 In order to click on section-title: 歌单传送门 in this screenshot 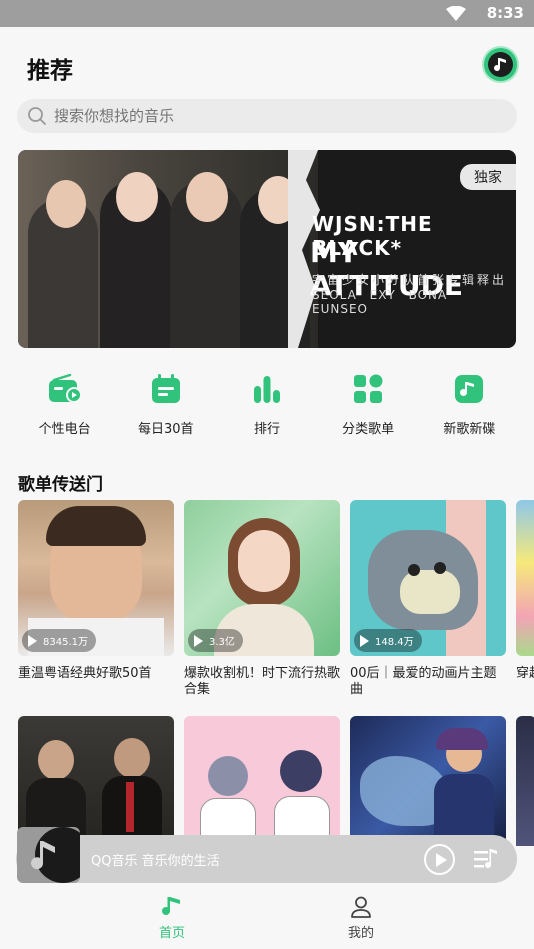, I will do `click(60, 485)`.